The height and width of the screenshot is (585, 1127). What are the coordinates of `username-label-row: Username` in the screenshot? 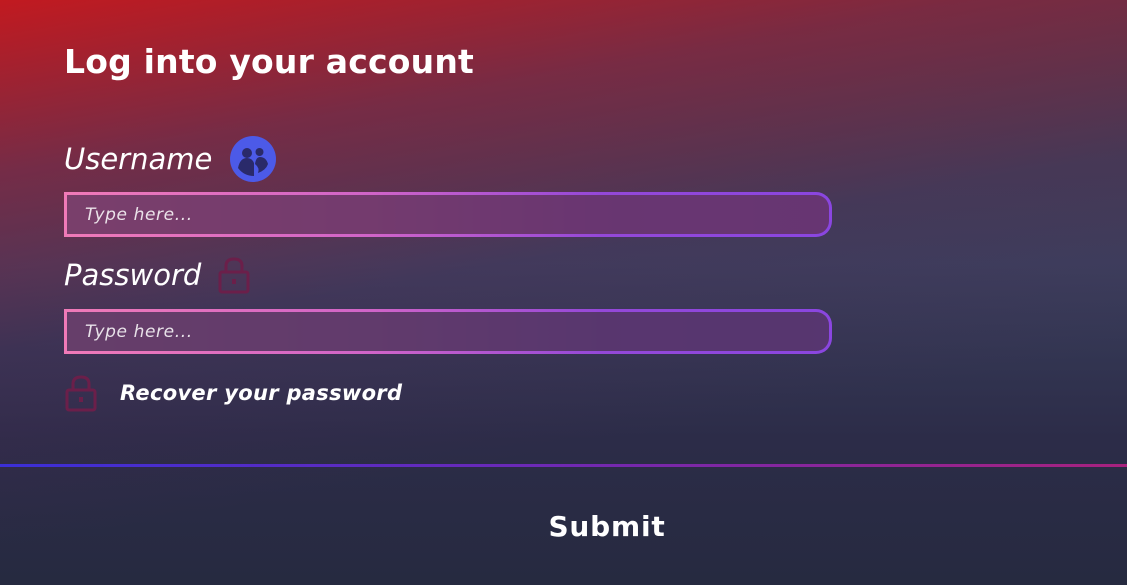 It's located at (170, 159).